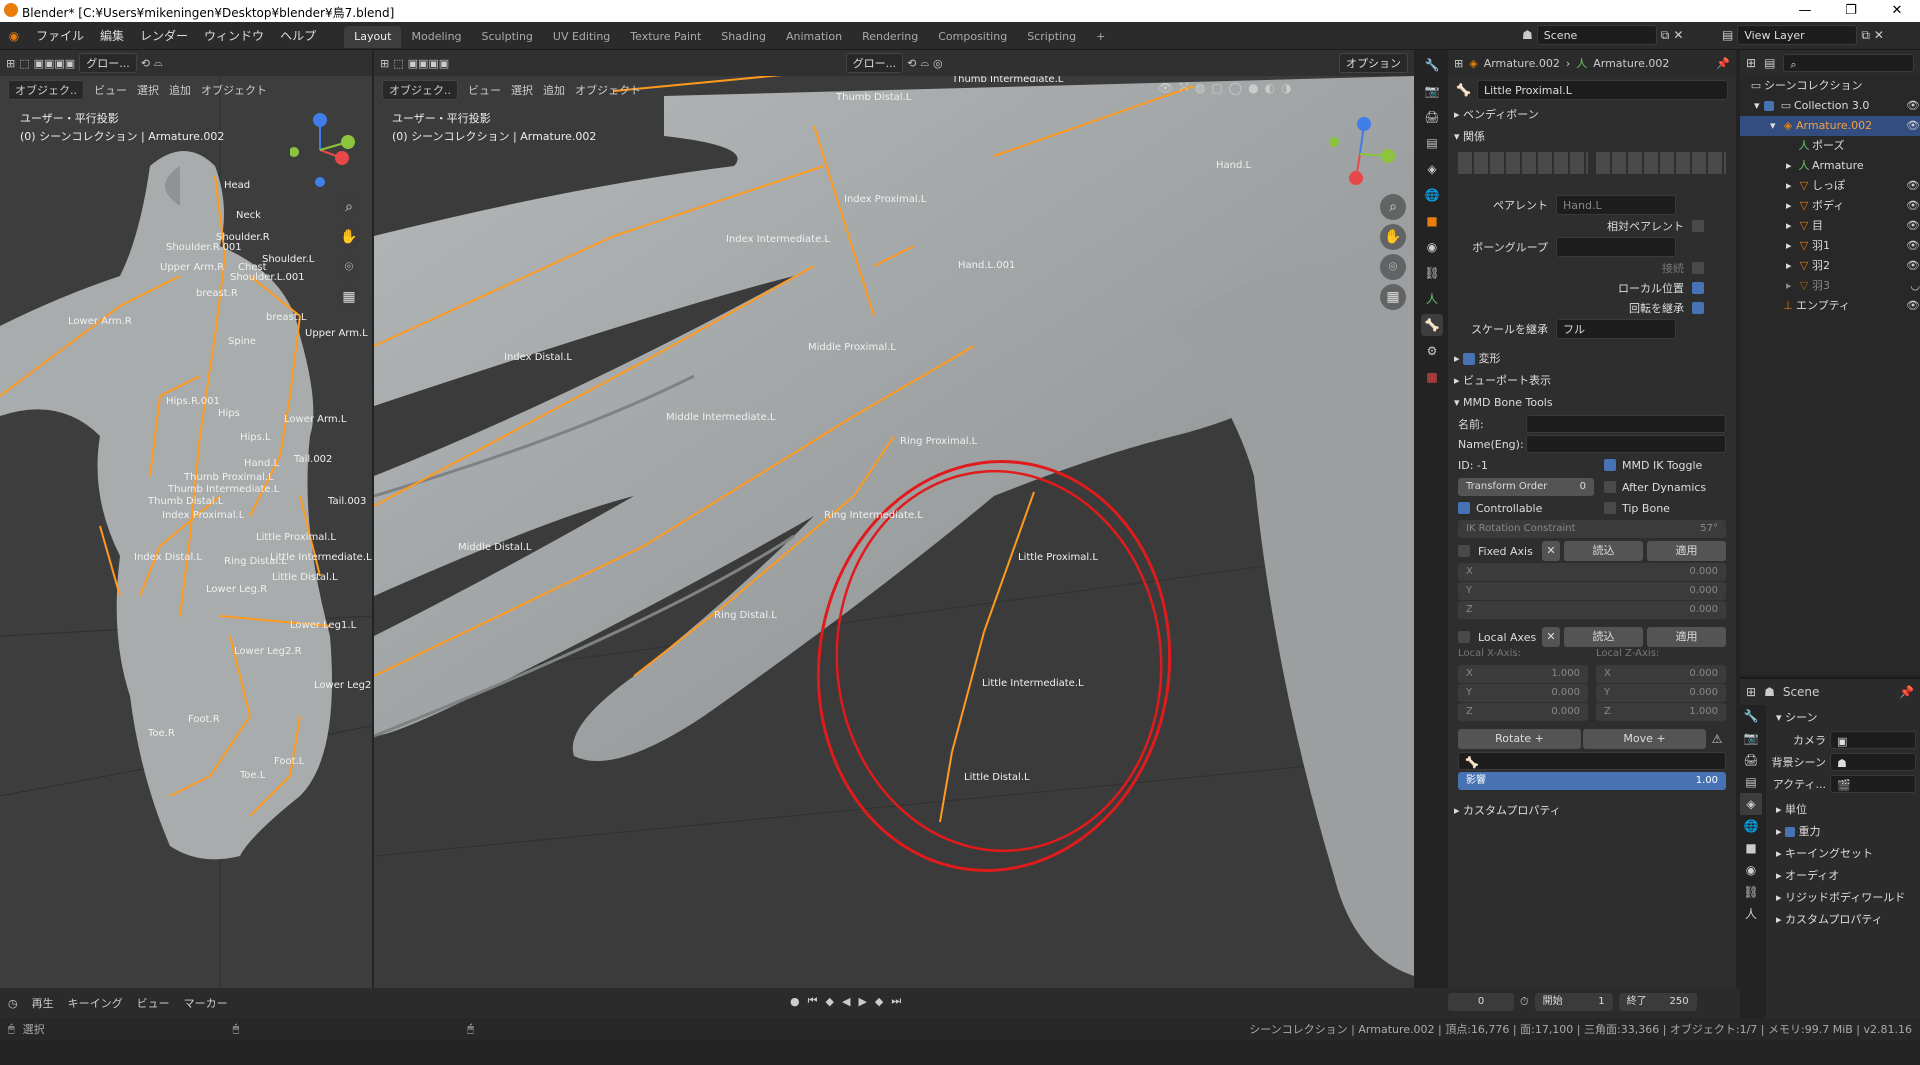 Image resolution: width=1920 pixels, height=1065 pixels. Describe the element at coordinates (349, 267) in the screenshot. I see `camera-view-icon: ⌾` at that location.